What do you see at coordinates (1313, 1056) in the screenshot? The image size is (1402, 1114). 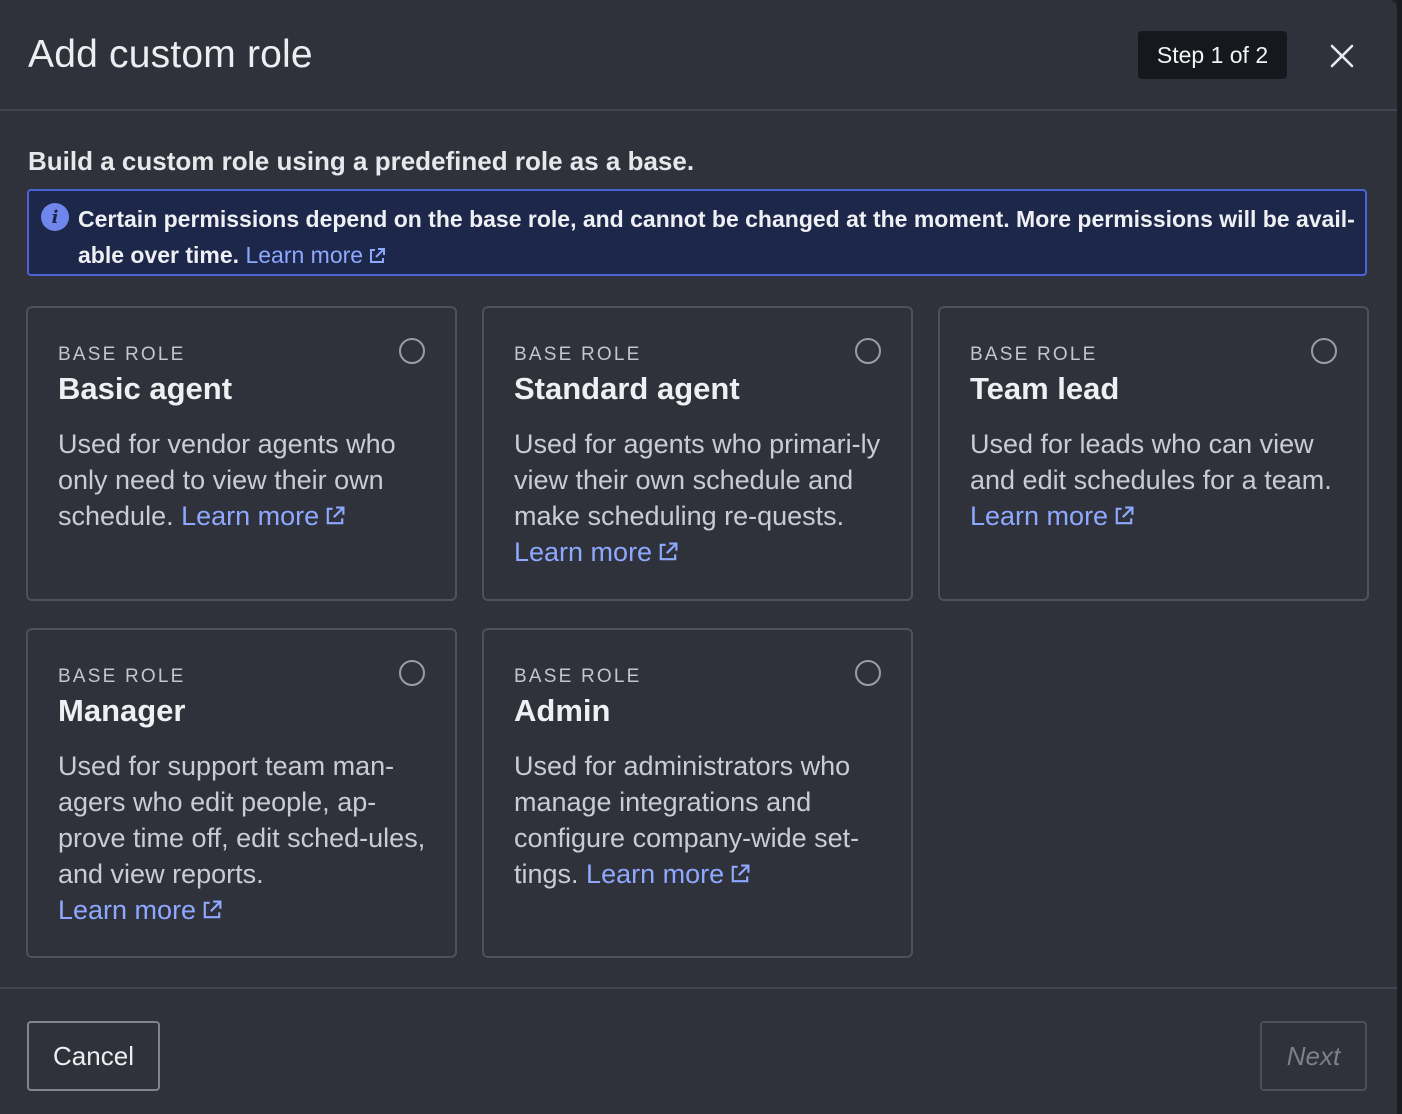 I see `next-button: Next` at bounding box center [1313, 1056].